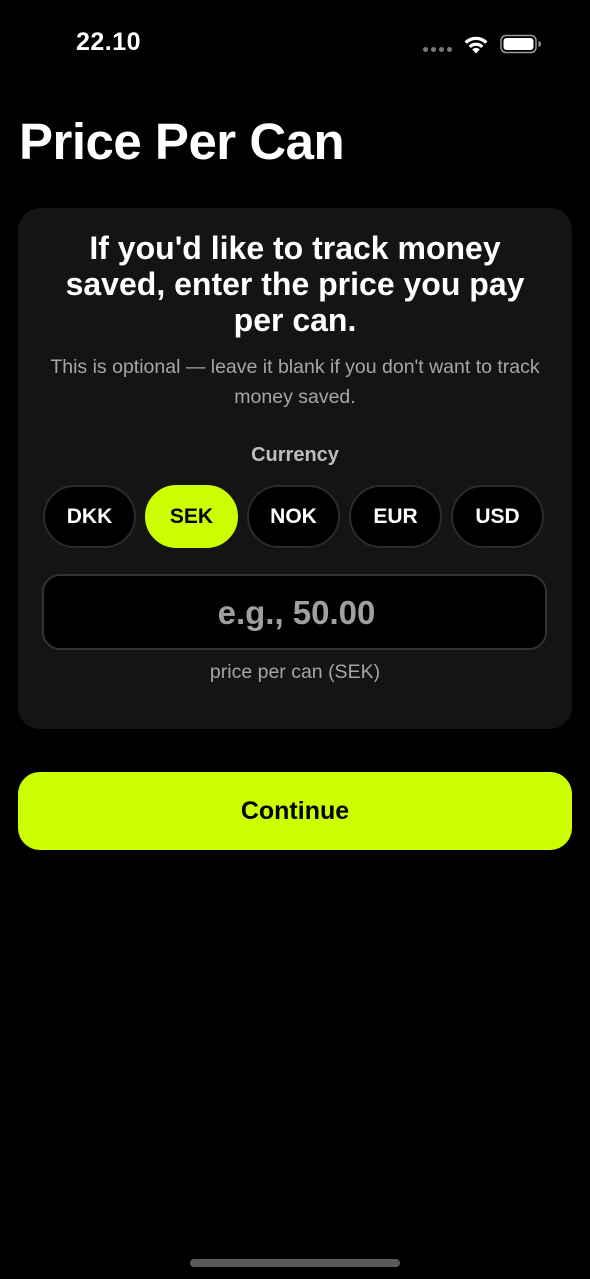 The image size is (590, 1279). I want to click on wifi-icon, so click(476, 45).